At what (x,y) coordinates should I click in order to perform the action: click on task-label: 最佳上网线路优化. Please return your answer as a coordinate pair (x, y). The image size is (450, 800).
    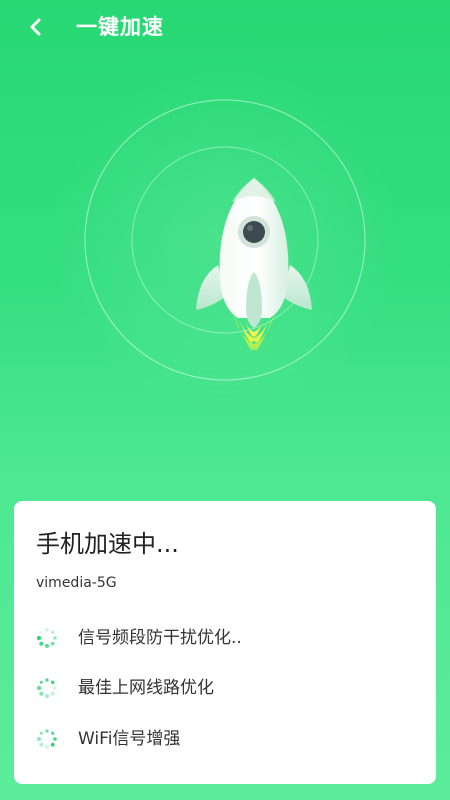
    Looking at the image, I should click on (146, 688).